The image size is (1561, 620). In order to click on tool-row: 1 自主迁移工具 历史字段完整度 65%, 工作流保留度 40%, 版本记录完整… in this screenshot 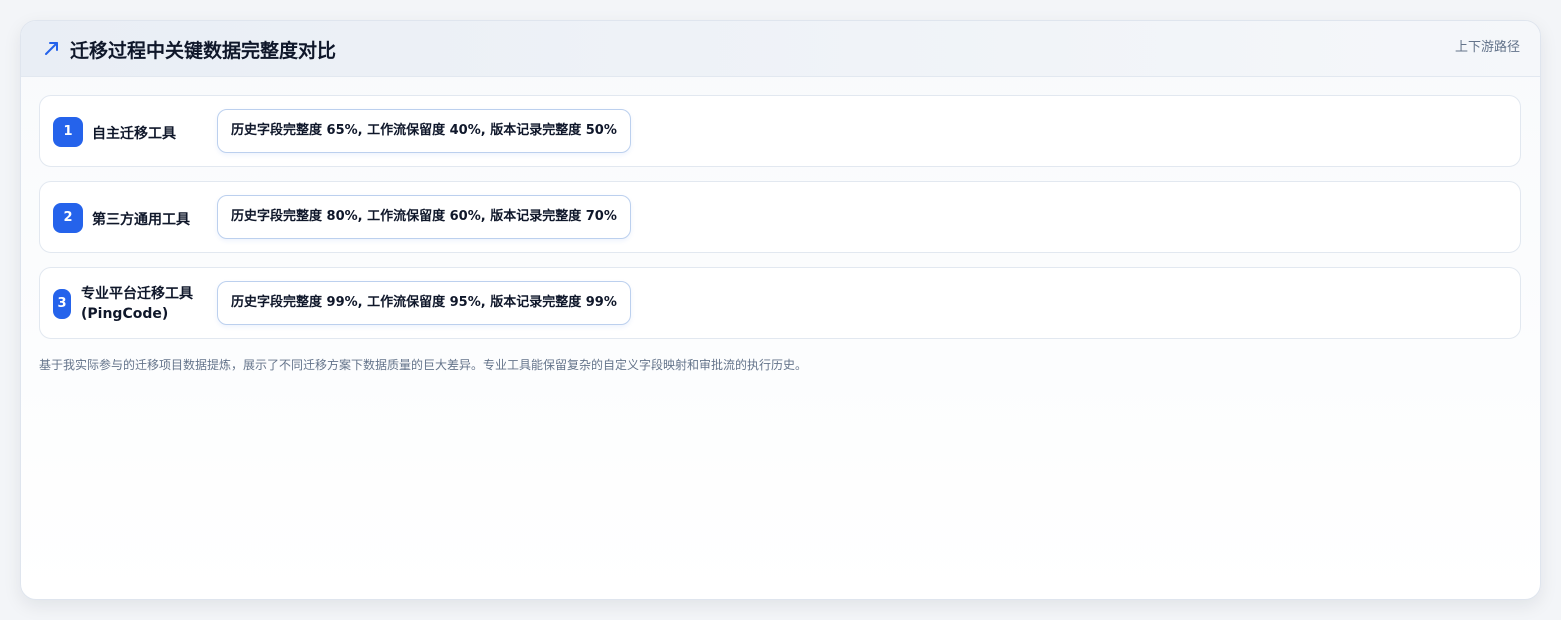, I will do `click(780, 131)`.